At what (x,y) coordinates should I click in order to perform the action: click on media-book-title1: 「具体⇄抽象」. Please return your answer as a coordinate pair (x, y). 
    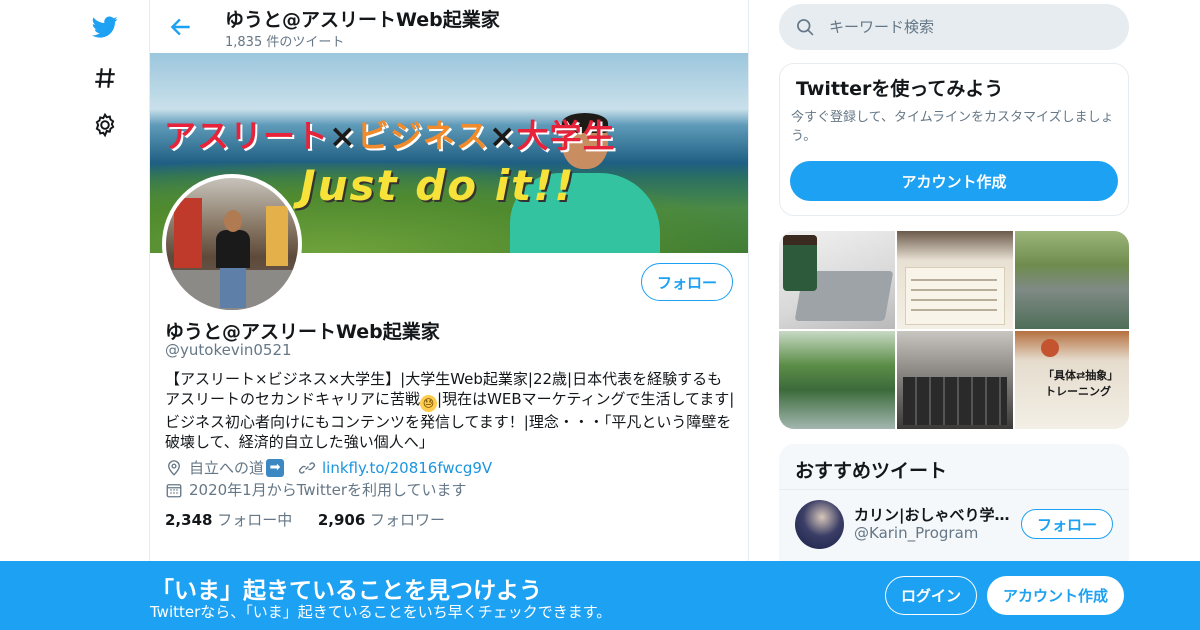
    Looking at the image, I should click on (1081, 375).